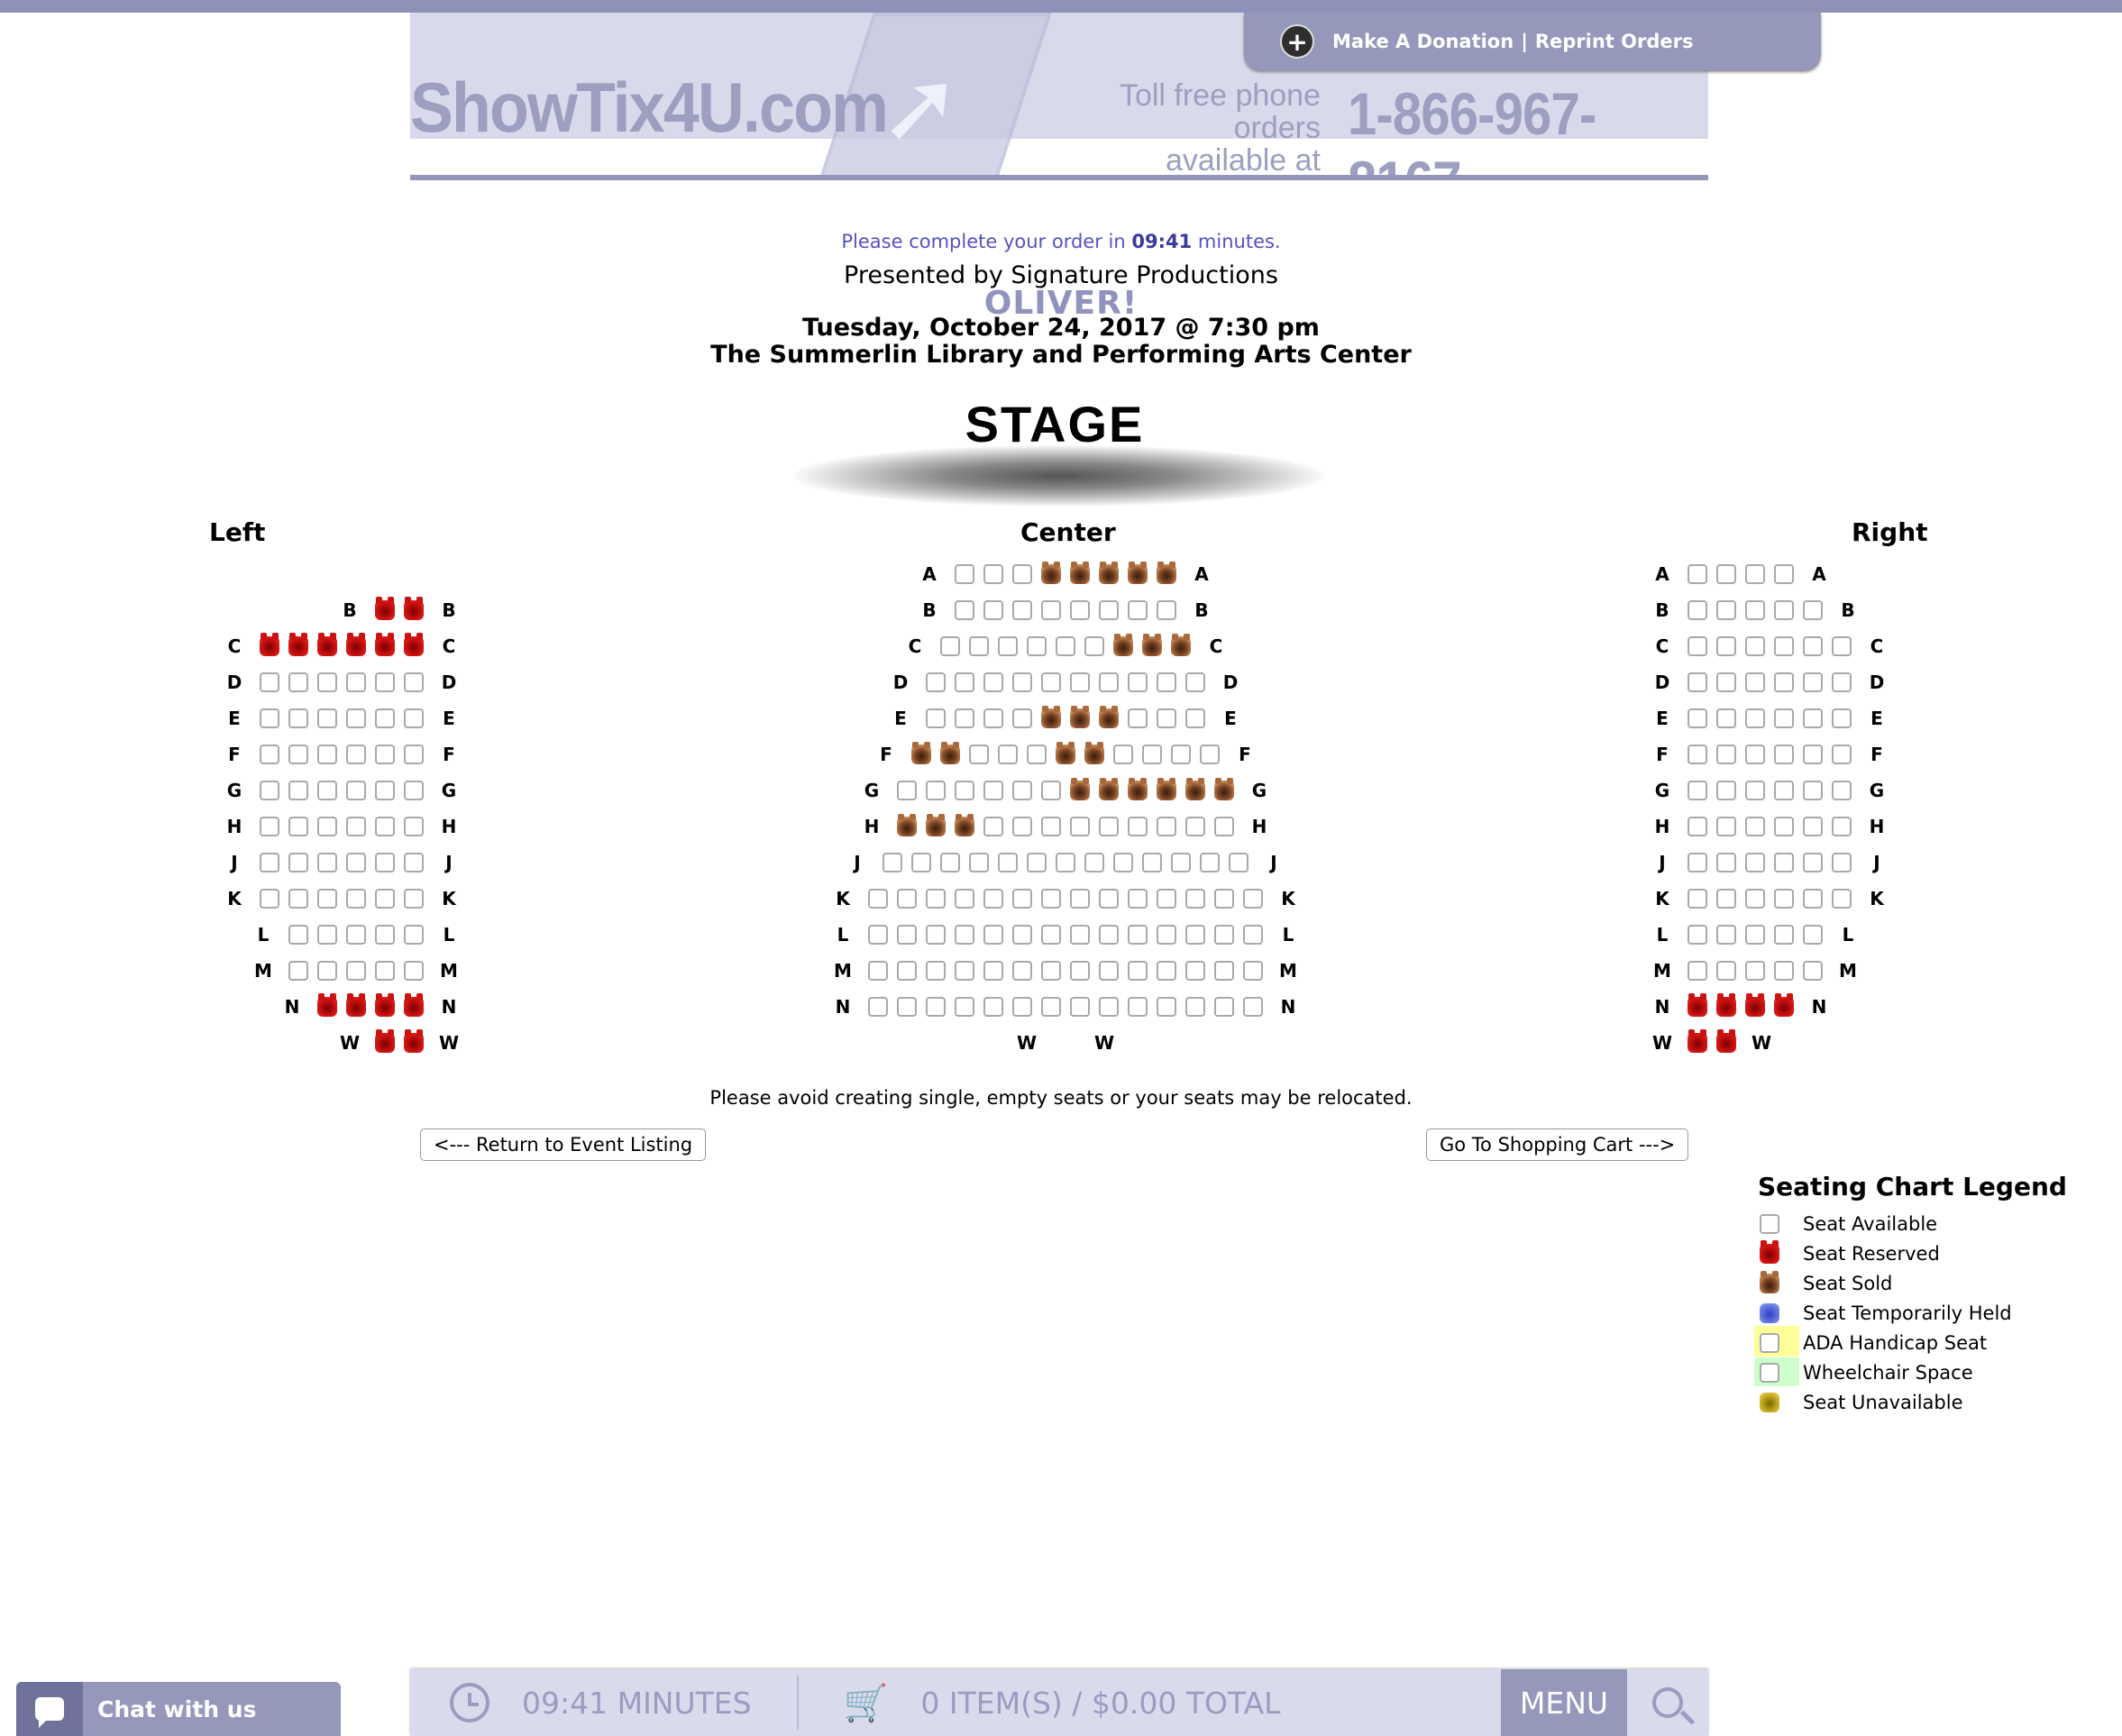  Describe the element at coordinates (1667, 1702) in the screenshot. I see `search-button` at that location.